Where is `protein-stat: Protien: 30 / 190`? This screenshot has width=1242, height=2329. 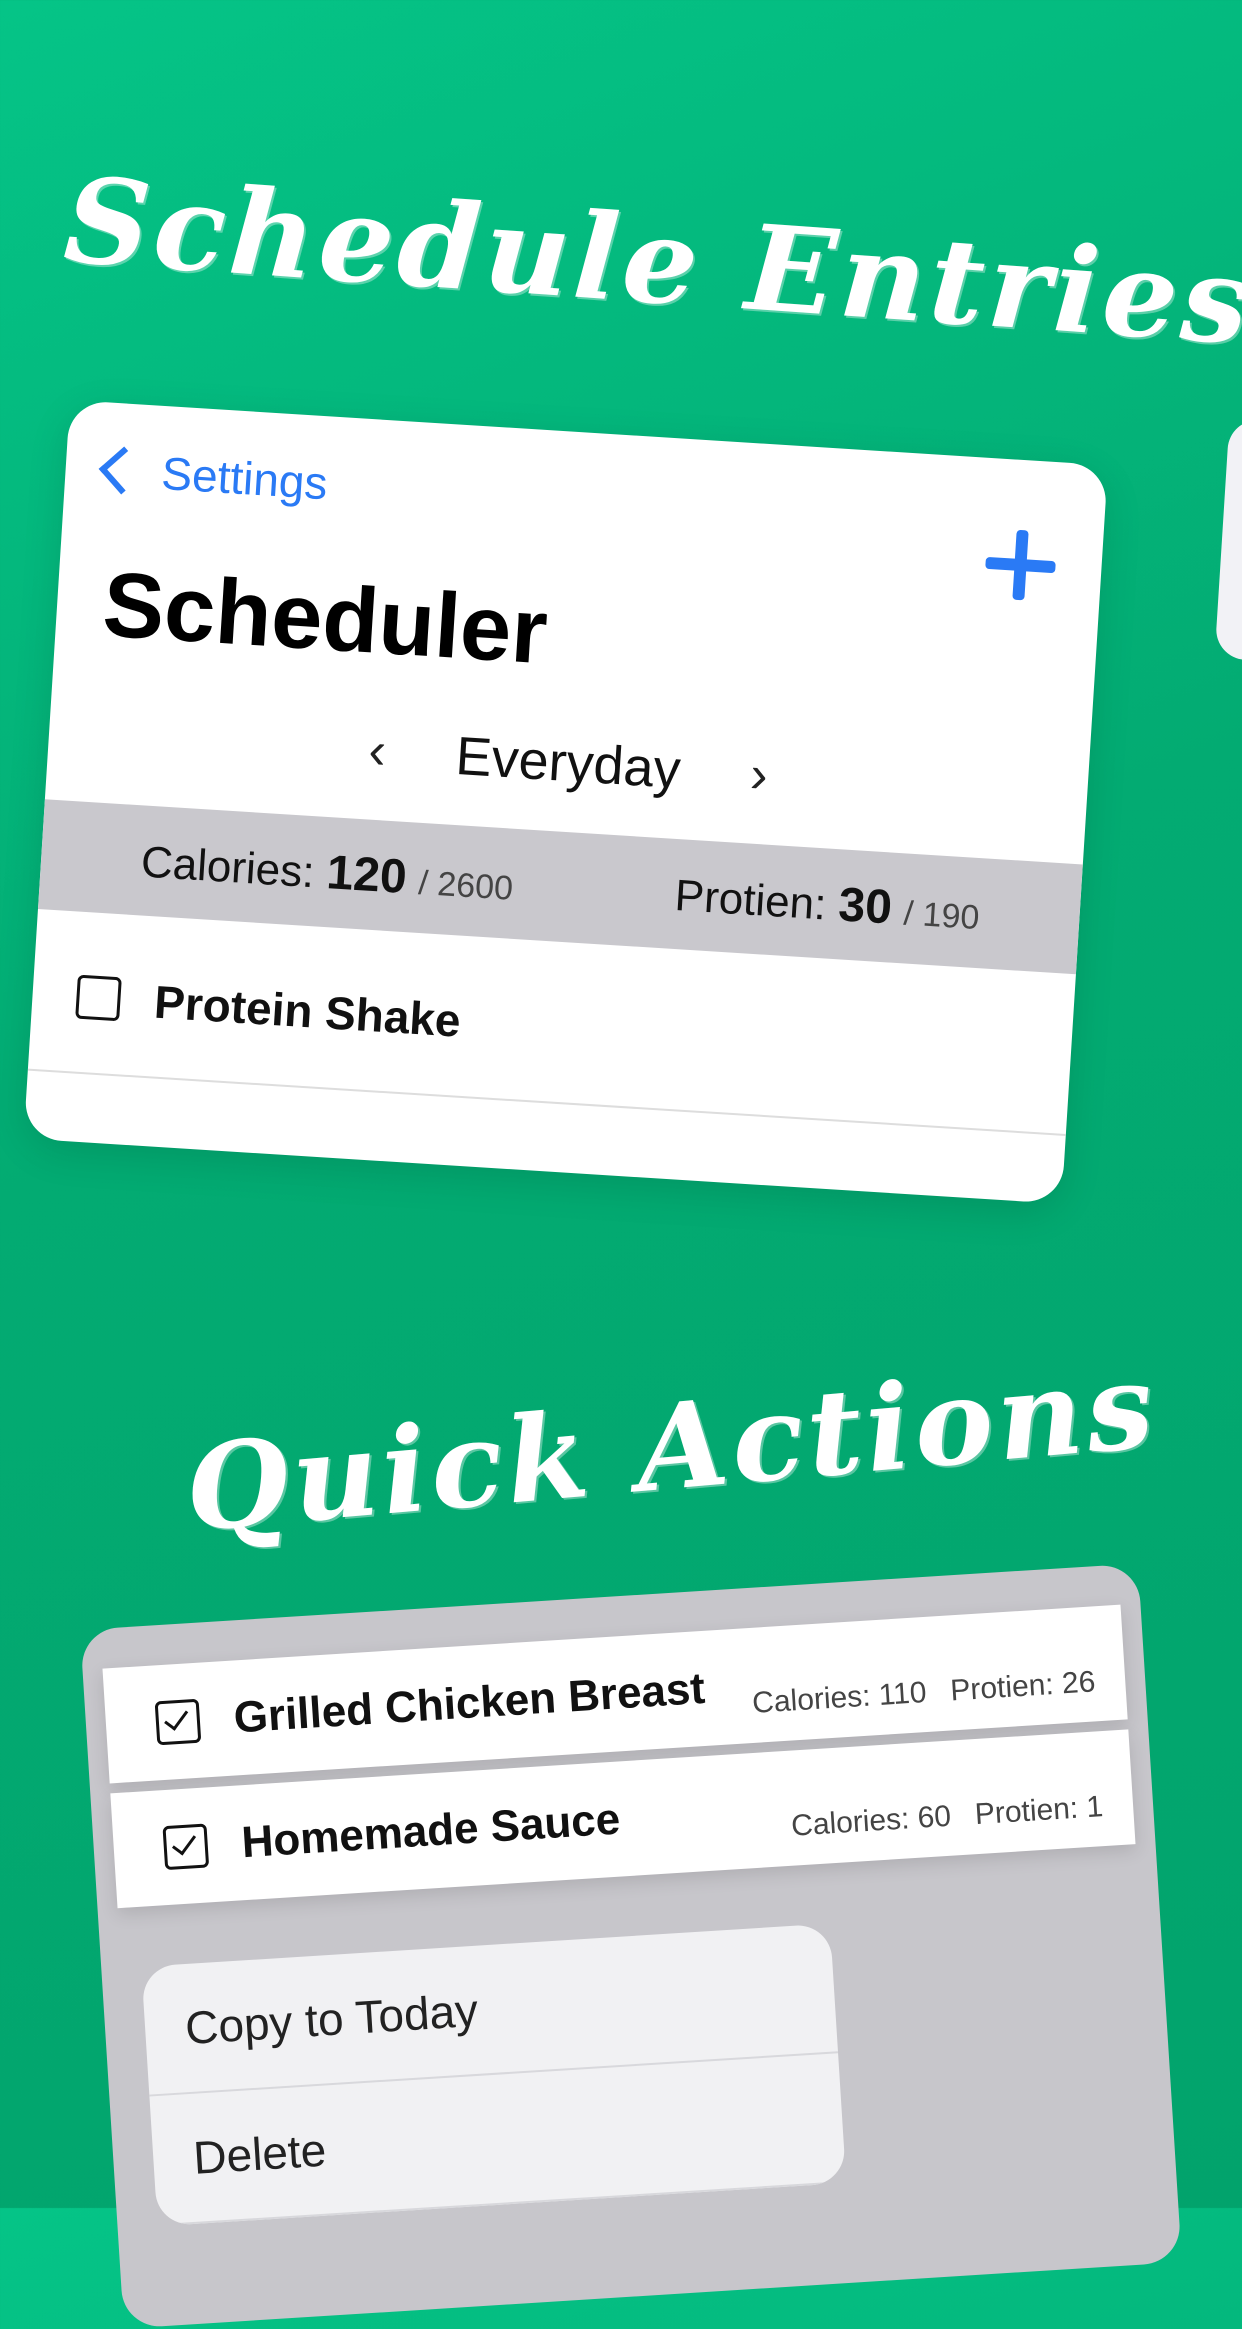
protein-stat: Protien: 30 / 190 is located at coordinates (827, 904).